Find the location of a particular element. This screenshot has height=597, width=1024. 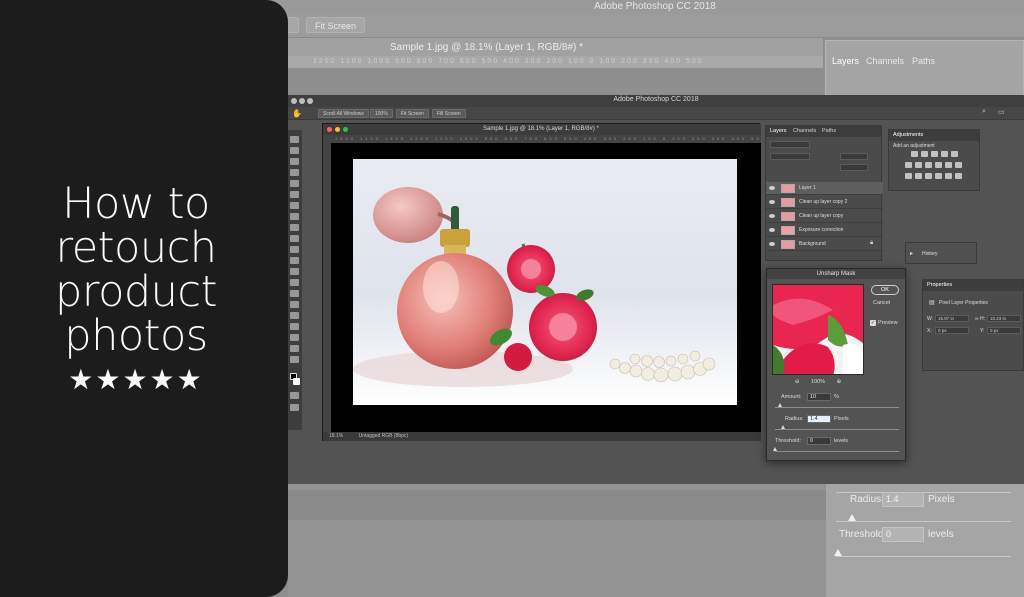

cancel-button: Cancel is located at coordinates (881, 303).